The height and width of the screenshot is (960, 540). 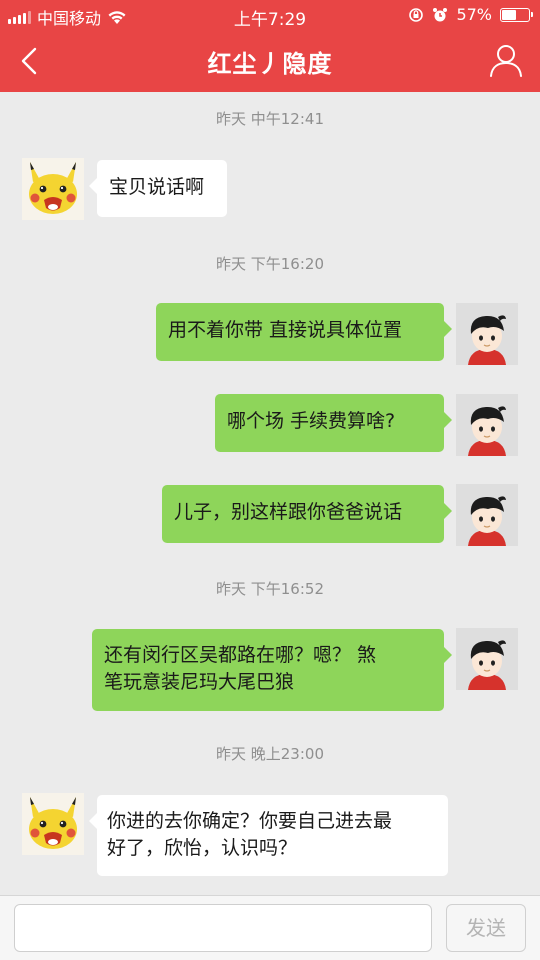 I want to click on battery-fill, so click(x=509, y=14).